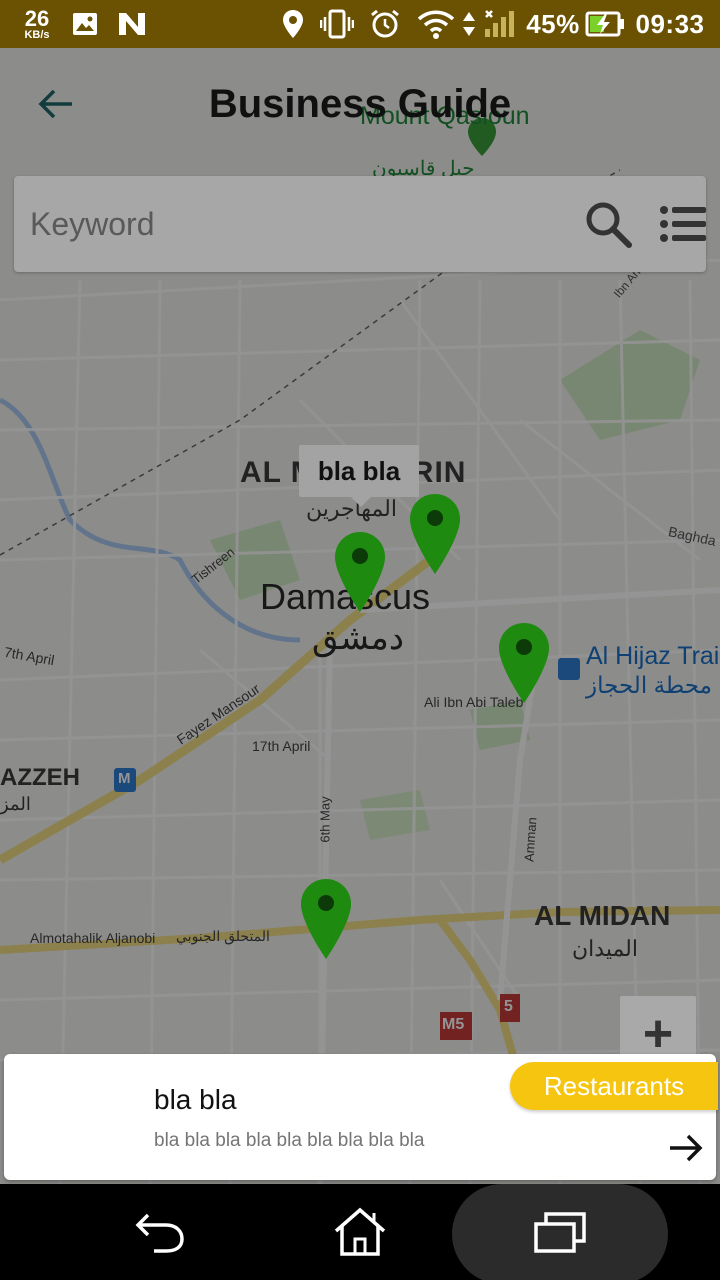  I want to click on search-bar, so click(360, 224).